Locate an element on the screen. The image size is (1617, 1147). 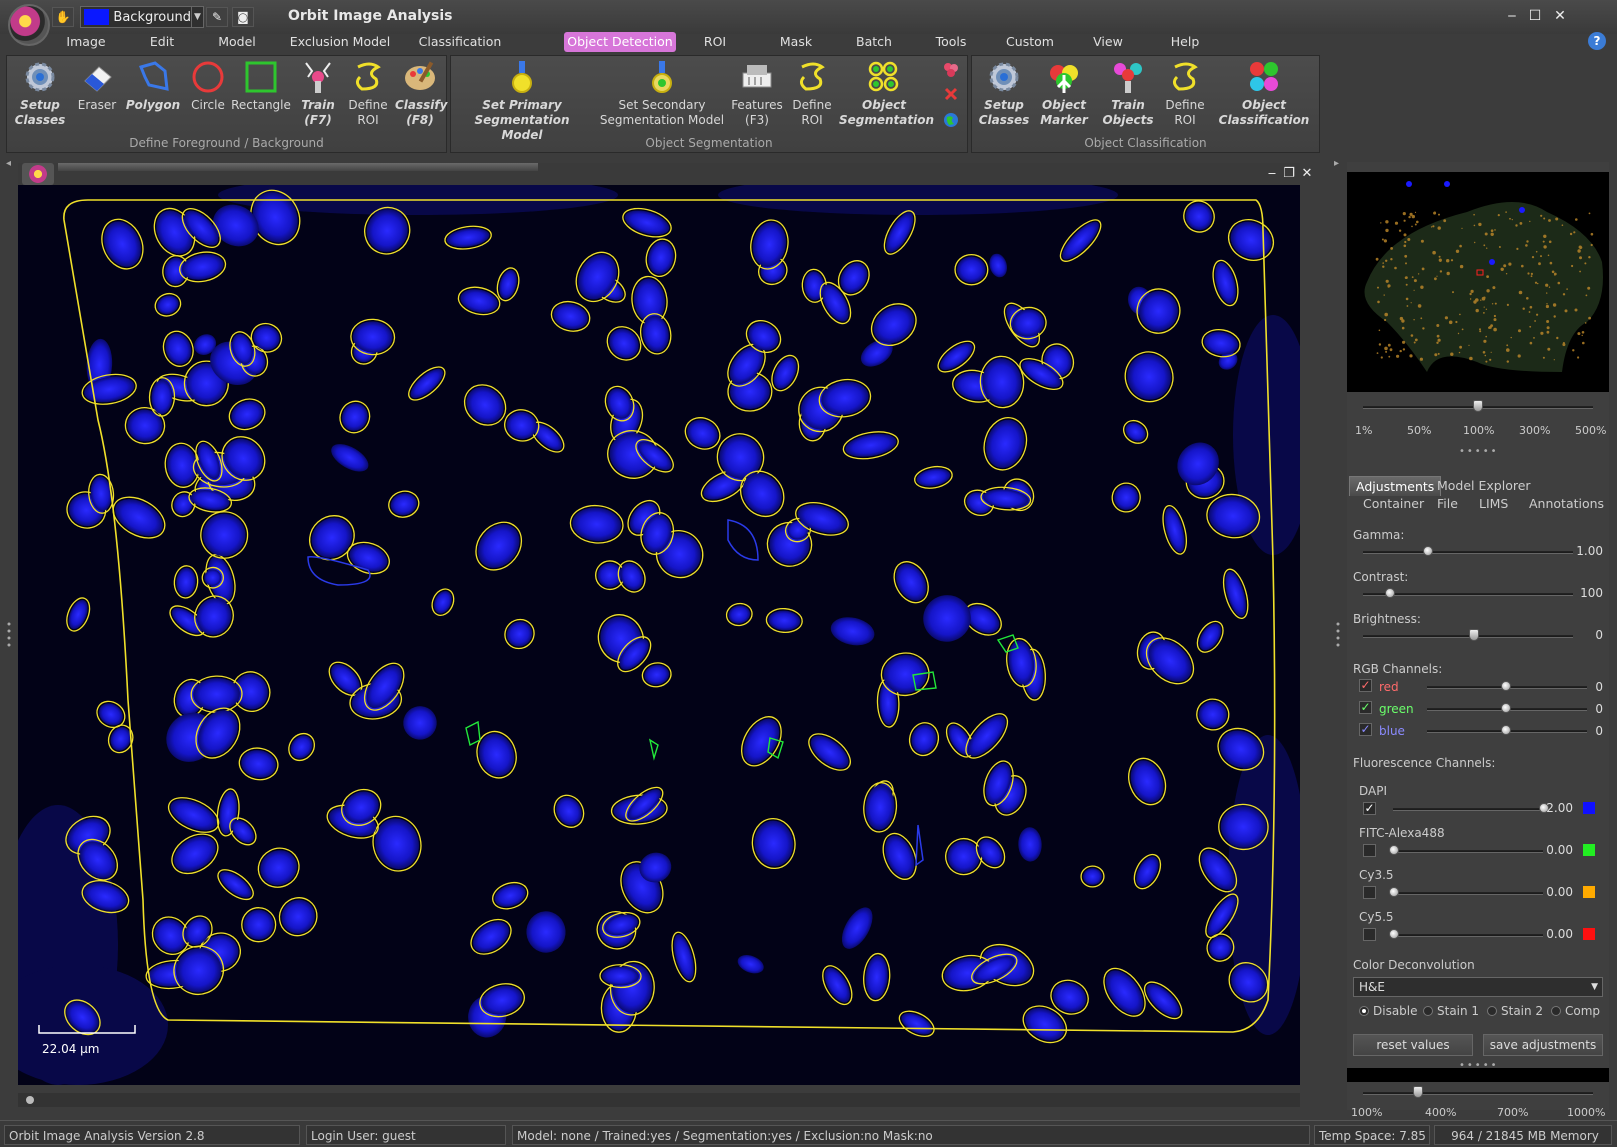
right-splitter-handle is located at coordinates (1338, 635).